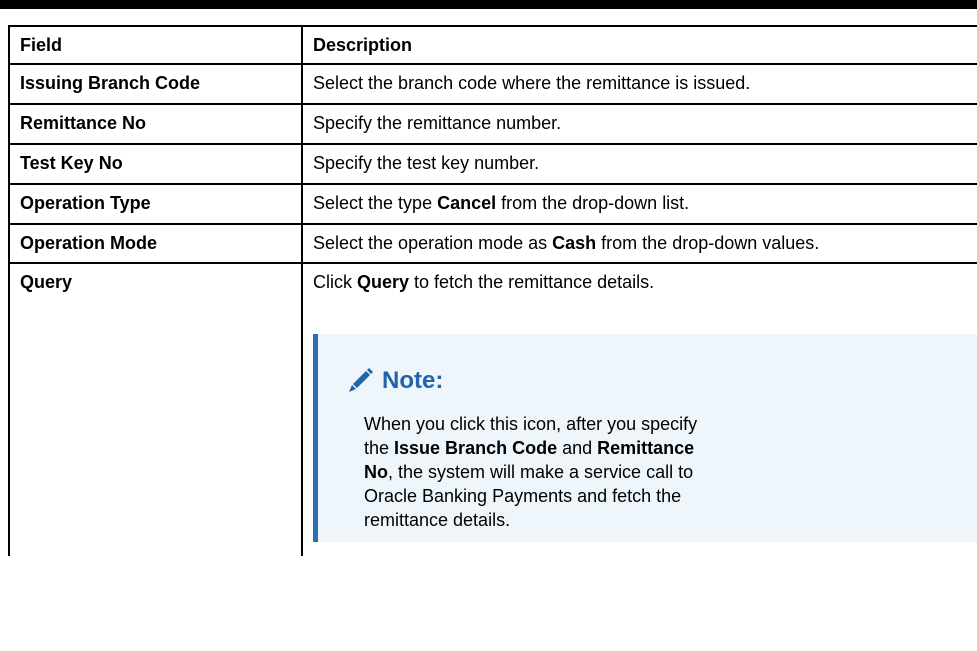  What do you see at coordinates (155, 204) in the screenshot?
I see `field-name: Operation Type` at bounding box center [155, 204].